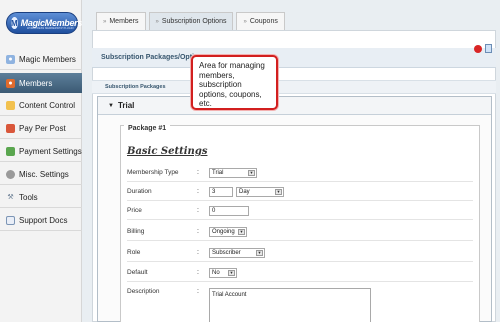 This screenshot has width=500, height=322. What do you see at coordinates (218, 172) in the screenshot?
I see `select-value: Trial` at bounding box center [218, 172].